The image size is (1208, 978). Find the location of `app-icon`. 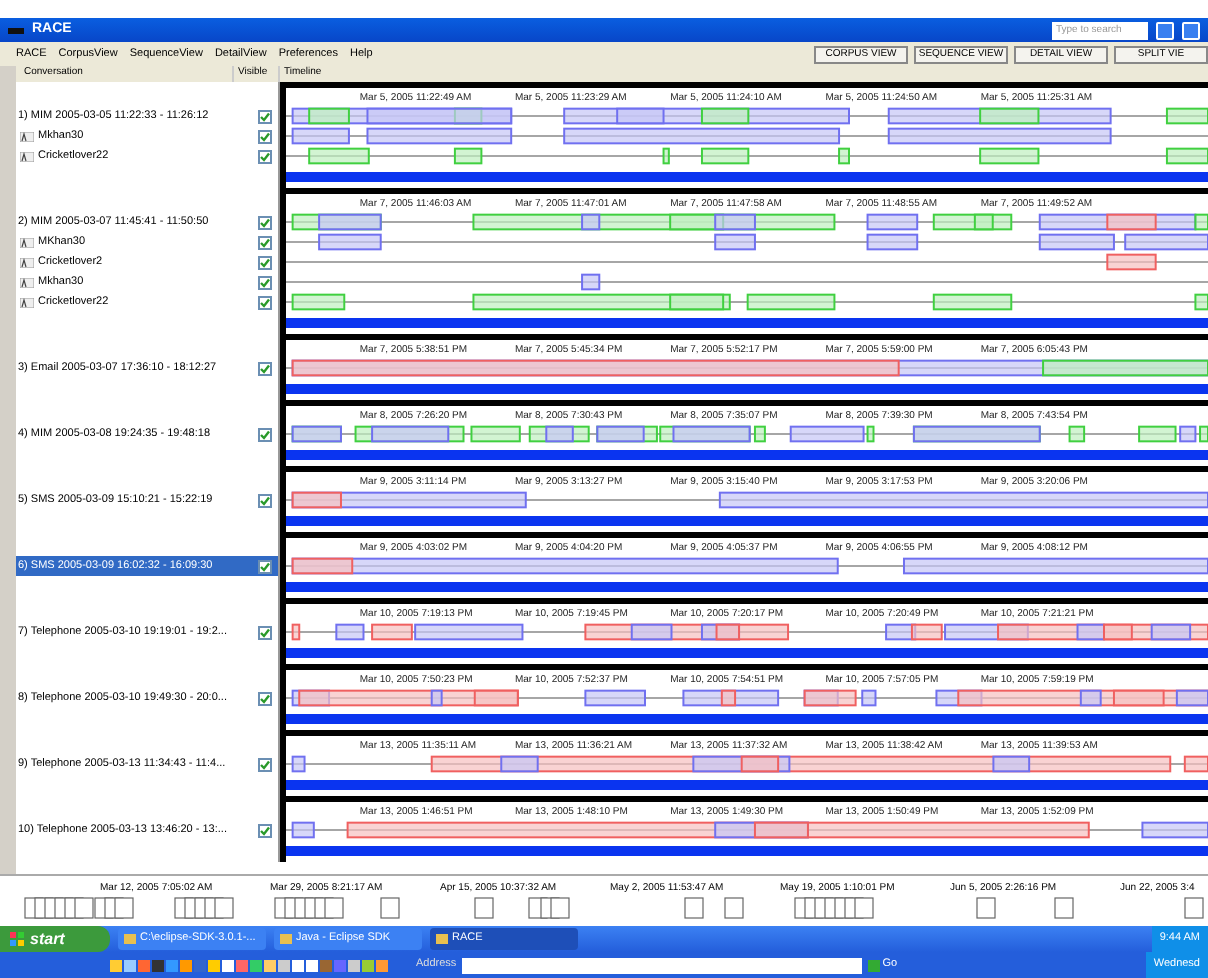

app-icon is located at coordinates (16, 30).